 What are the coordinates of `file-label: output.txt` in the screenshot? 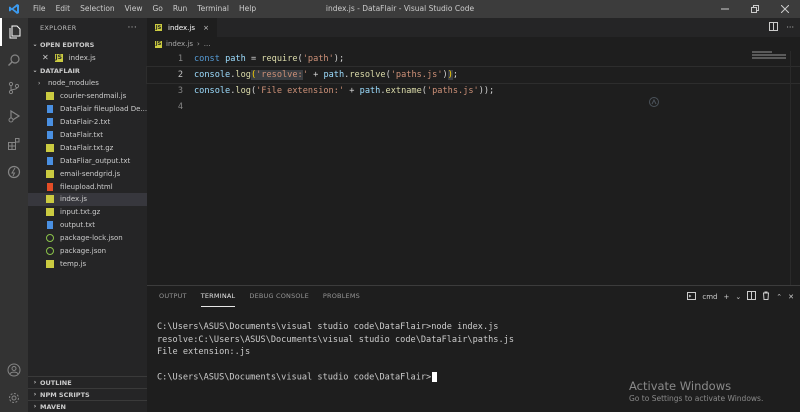 It's located at (77, 225).